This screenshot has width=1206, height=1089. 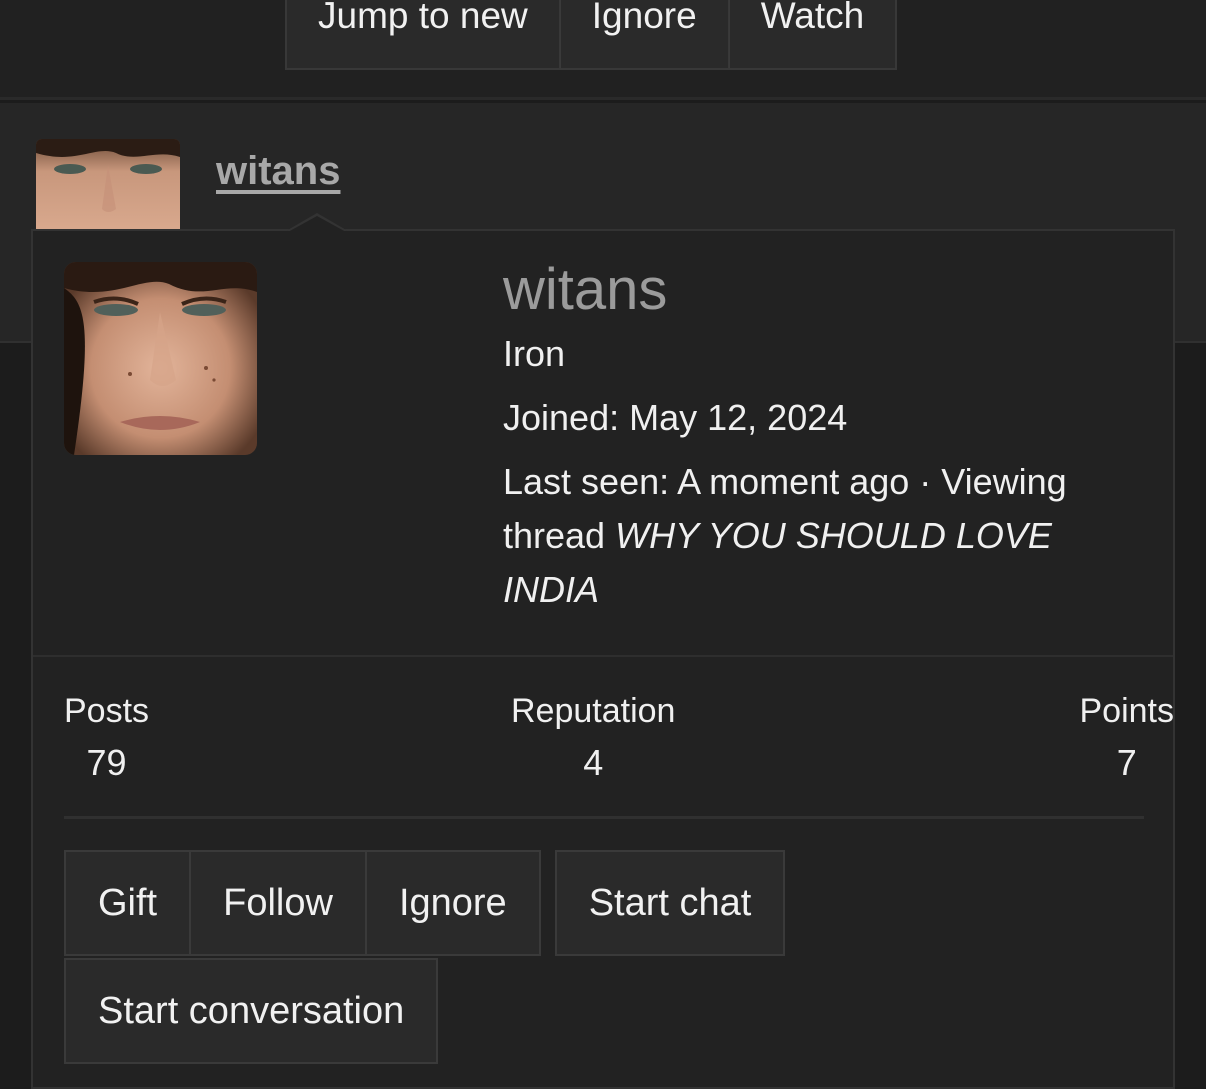 I want to click on post-username-link: witans, so click(x=278, y=171).